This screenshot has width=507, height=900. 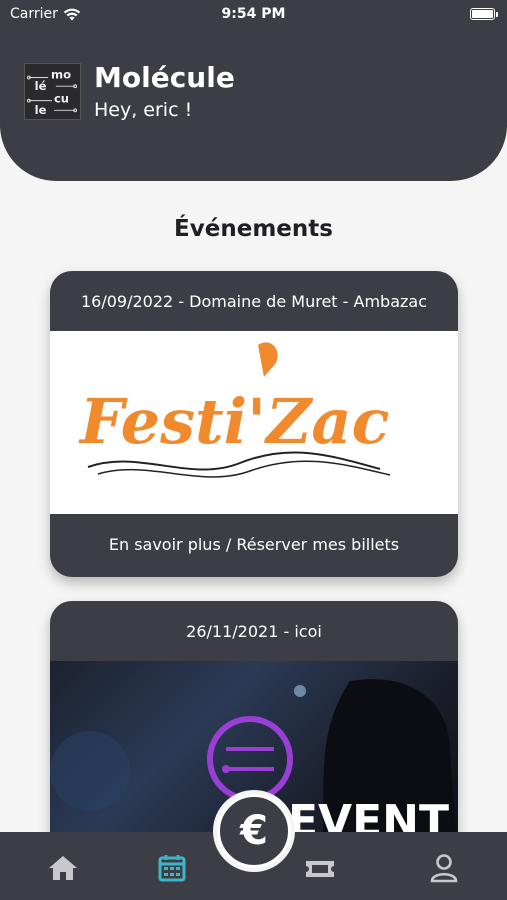 I want to click on battery-icon, so click(x=484, y=14).